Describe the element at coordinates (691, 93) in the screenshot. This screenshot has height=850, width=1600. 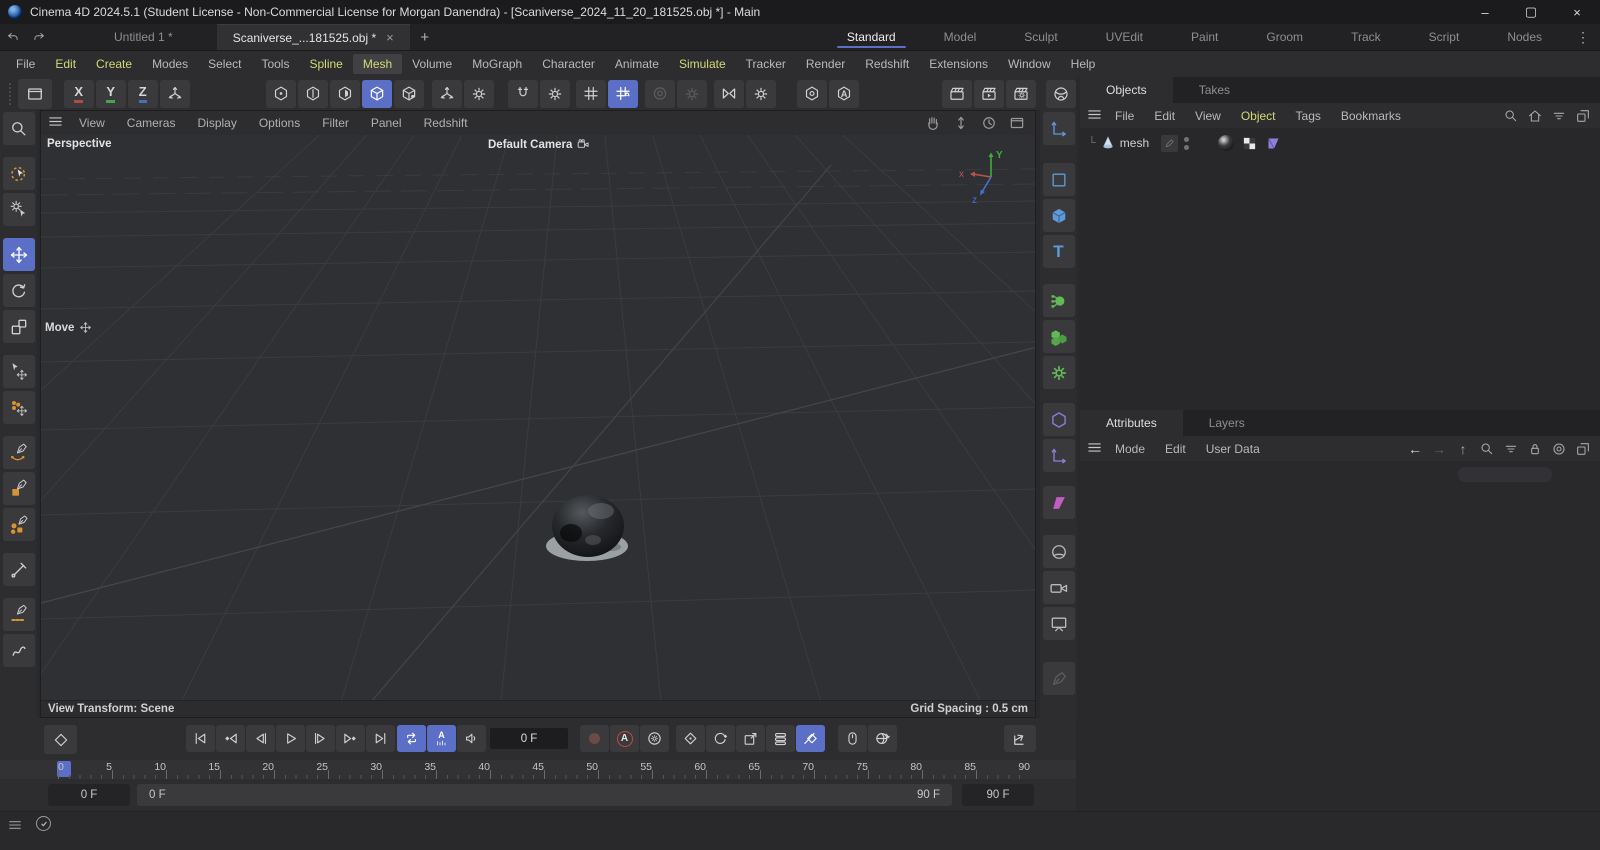
I see `radial-settings-gear-icon` at that location.